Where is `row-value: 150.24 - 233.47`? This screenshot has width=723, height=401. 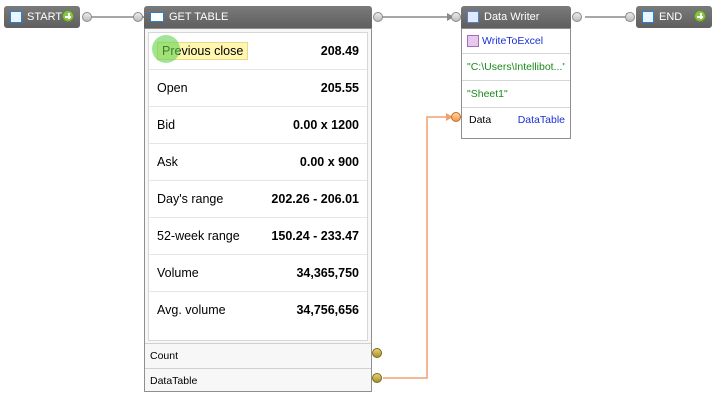
row-value: 150.24 - 233.47 is located at coordinates (315, 236).